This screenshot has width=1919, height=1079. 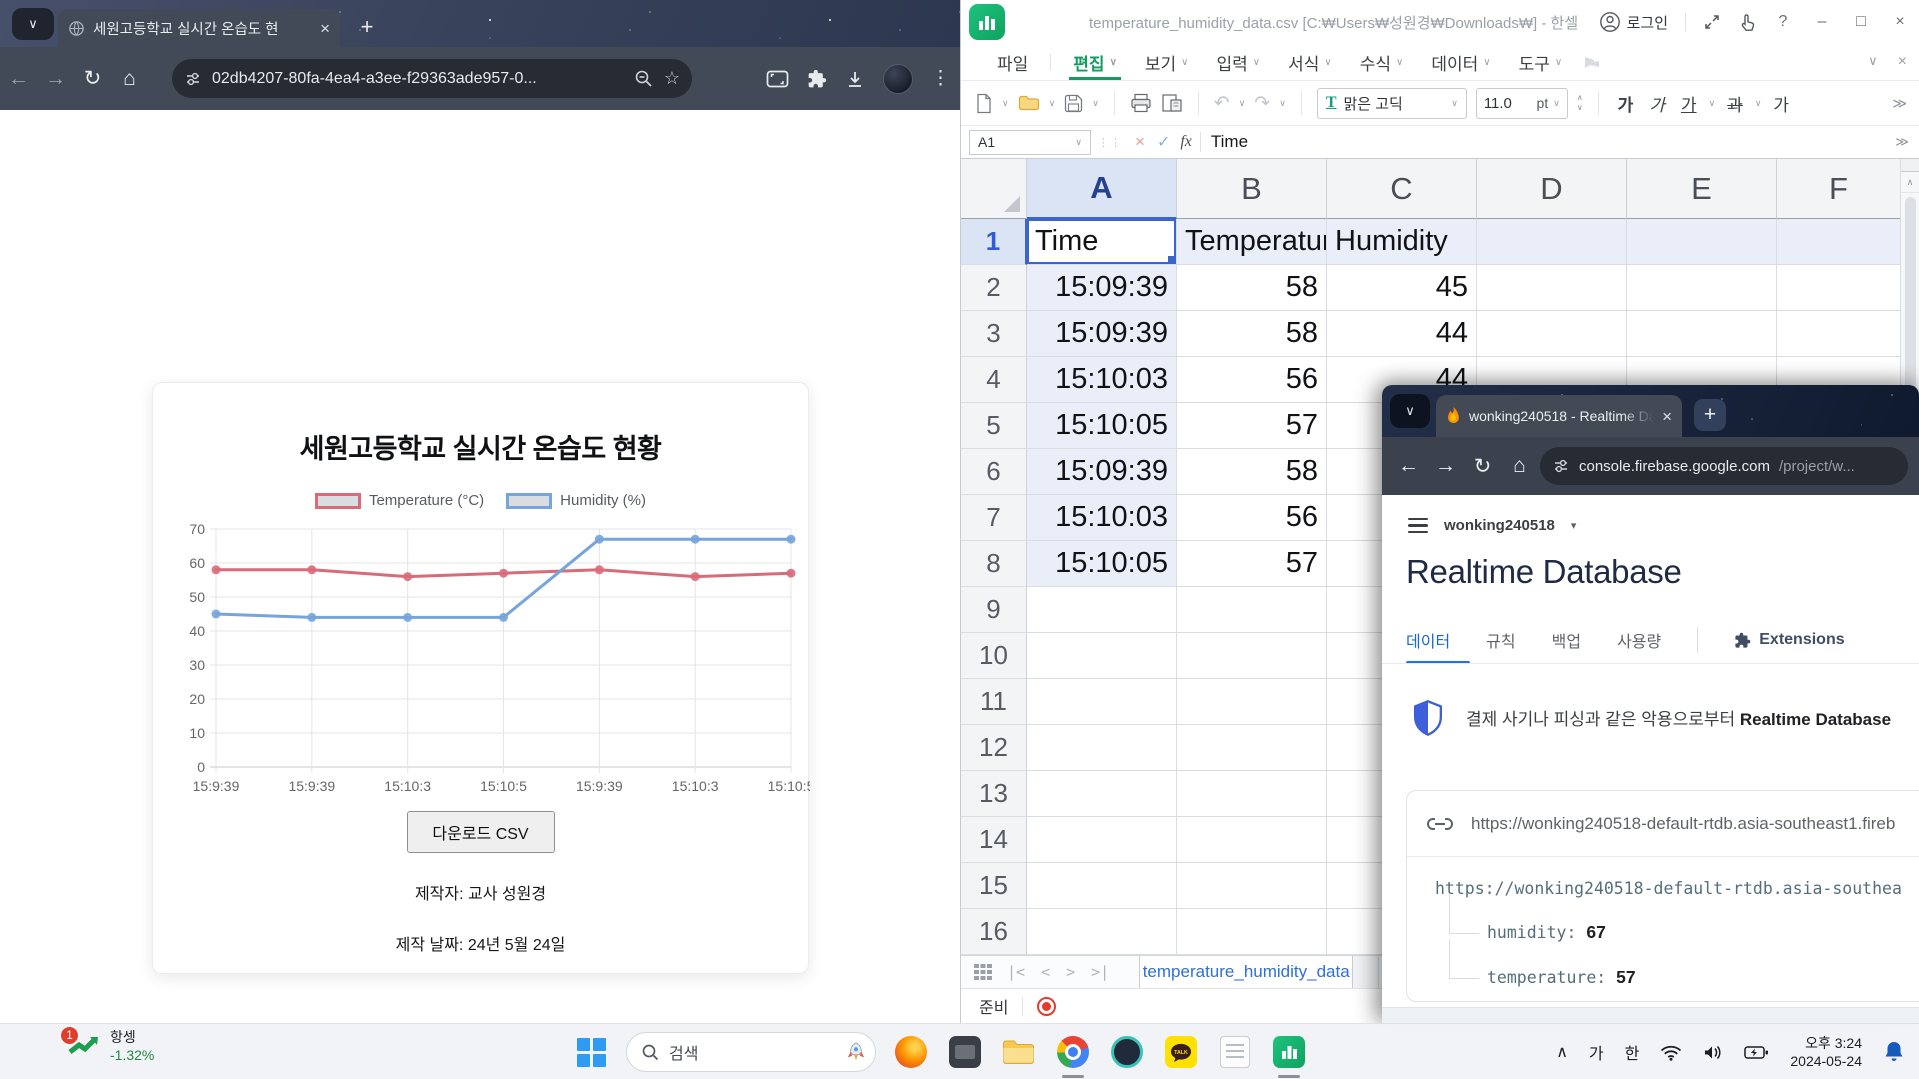 I want to click on cell-B15, so click(x=1252, y=886).